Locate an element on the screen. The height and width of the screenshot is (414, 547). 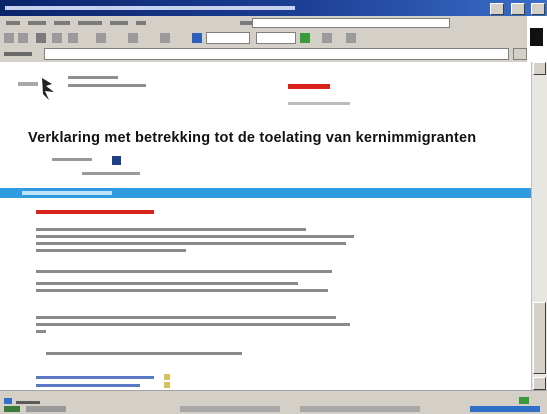
menu-bar is located at coordinates (263, 23).